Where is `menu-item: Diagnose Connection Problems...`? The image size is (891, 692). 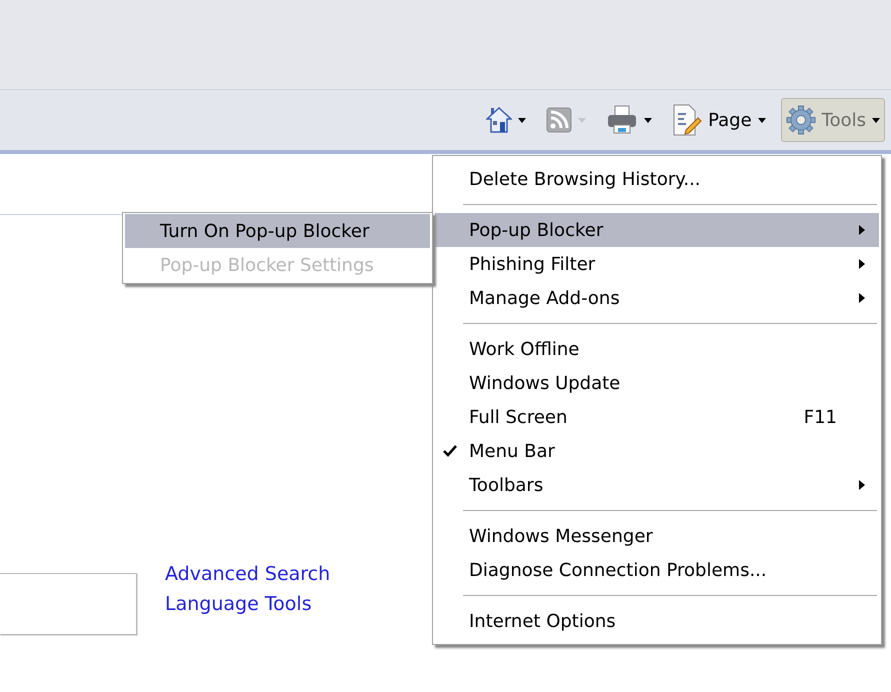 menu-item: Diagnose Connection Problems... is located at coordinates (657, 570).